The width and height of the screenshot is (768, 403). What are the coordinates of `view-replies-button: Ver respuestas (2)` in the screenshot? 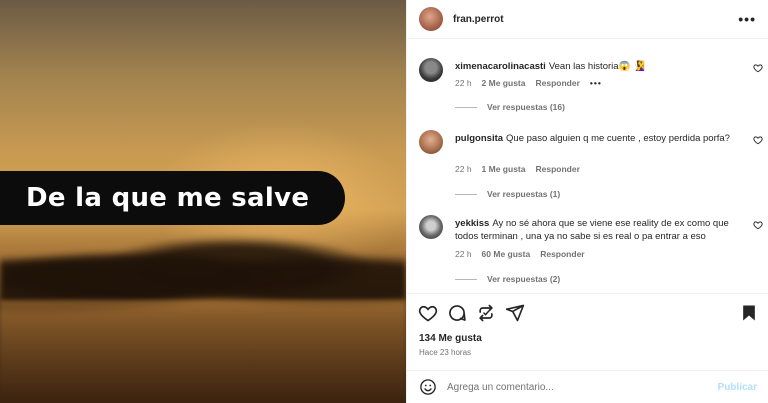 It's located at (507, 279).